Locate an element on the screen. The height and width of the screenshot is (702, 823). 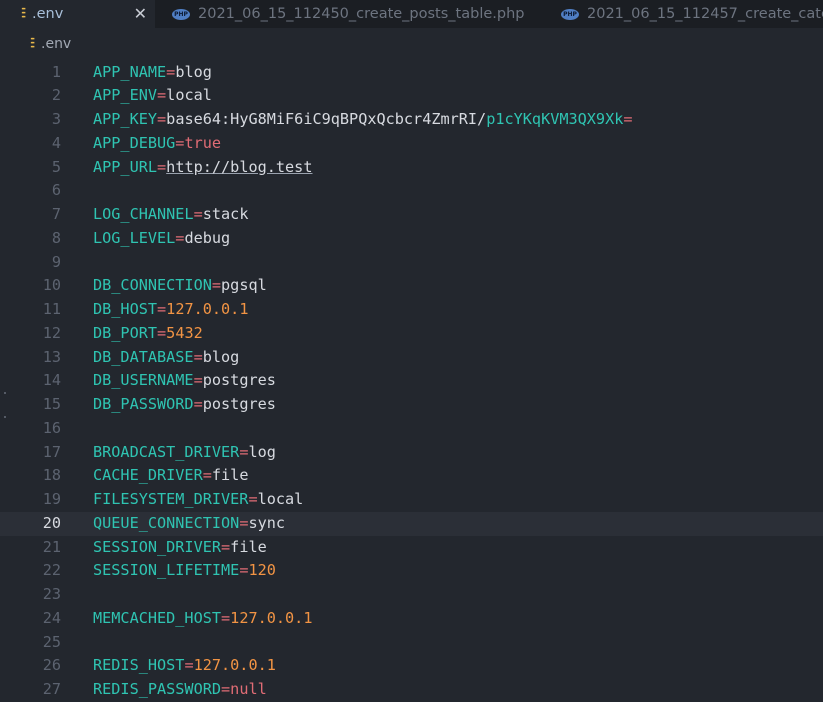
code-line: 1 APP_NAME=blog is located at coordinates (411, 73).